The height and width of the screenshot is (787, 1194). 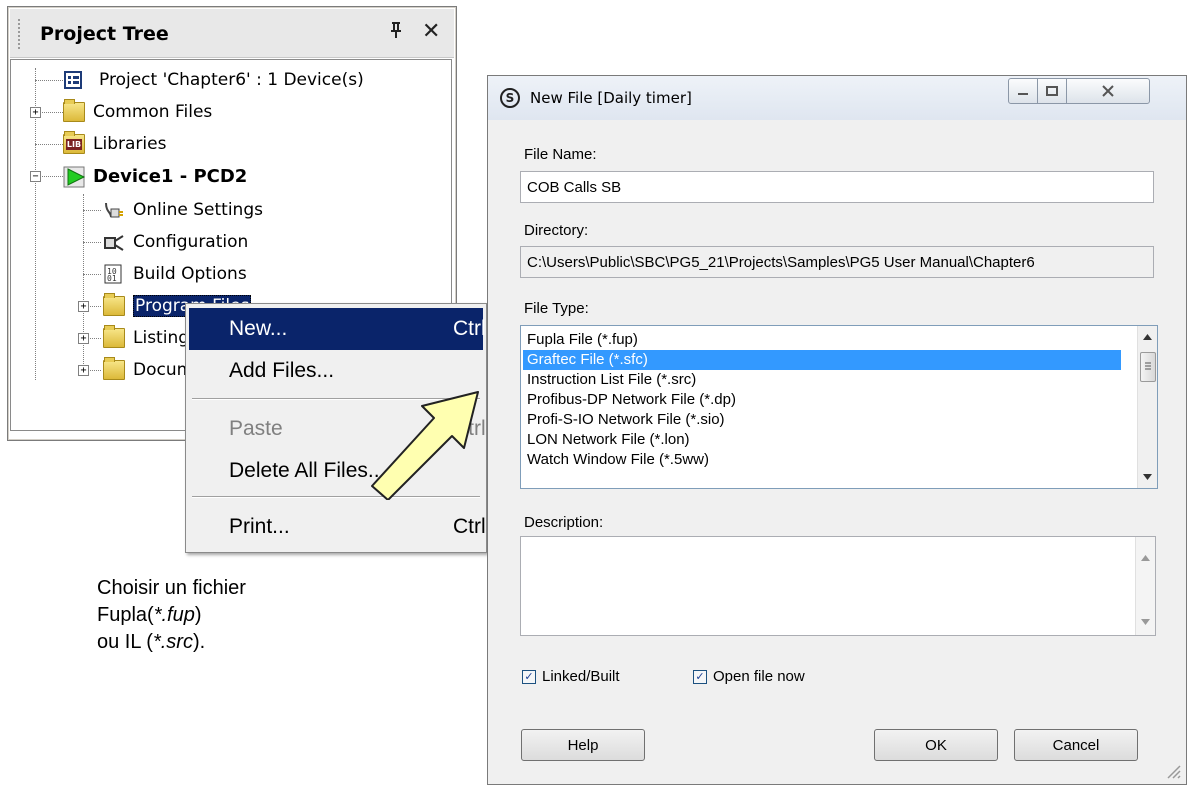 What do you see at coordinates (529, 677) in the screenshot?
I see `linked-built-checkbox: ✓` at bounding box center [529, 677].